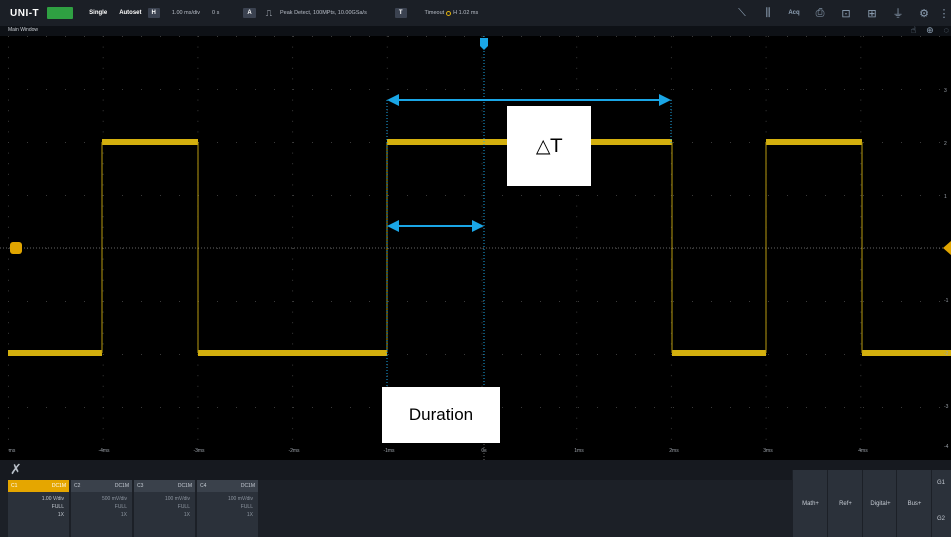 This screenshot has width=951, height=537. I want to click on horizontal-position-readout: 0 s, so click(215, 13).